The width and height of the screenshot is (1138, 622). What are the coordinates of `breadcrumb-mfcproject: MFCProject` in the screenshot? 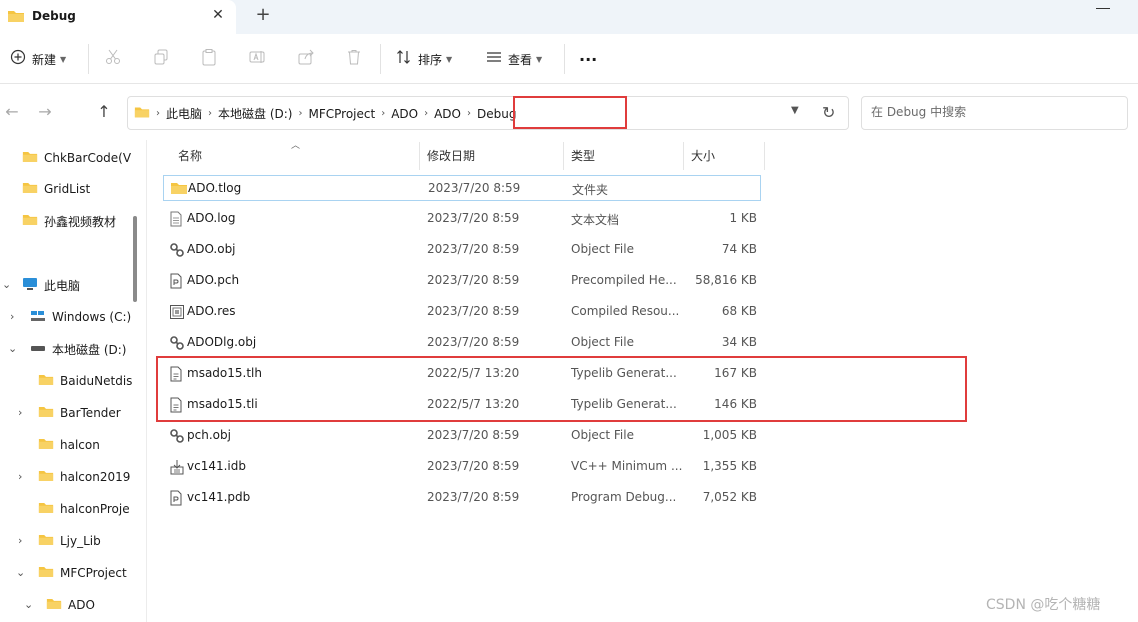 It's located at (341, 114).